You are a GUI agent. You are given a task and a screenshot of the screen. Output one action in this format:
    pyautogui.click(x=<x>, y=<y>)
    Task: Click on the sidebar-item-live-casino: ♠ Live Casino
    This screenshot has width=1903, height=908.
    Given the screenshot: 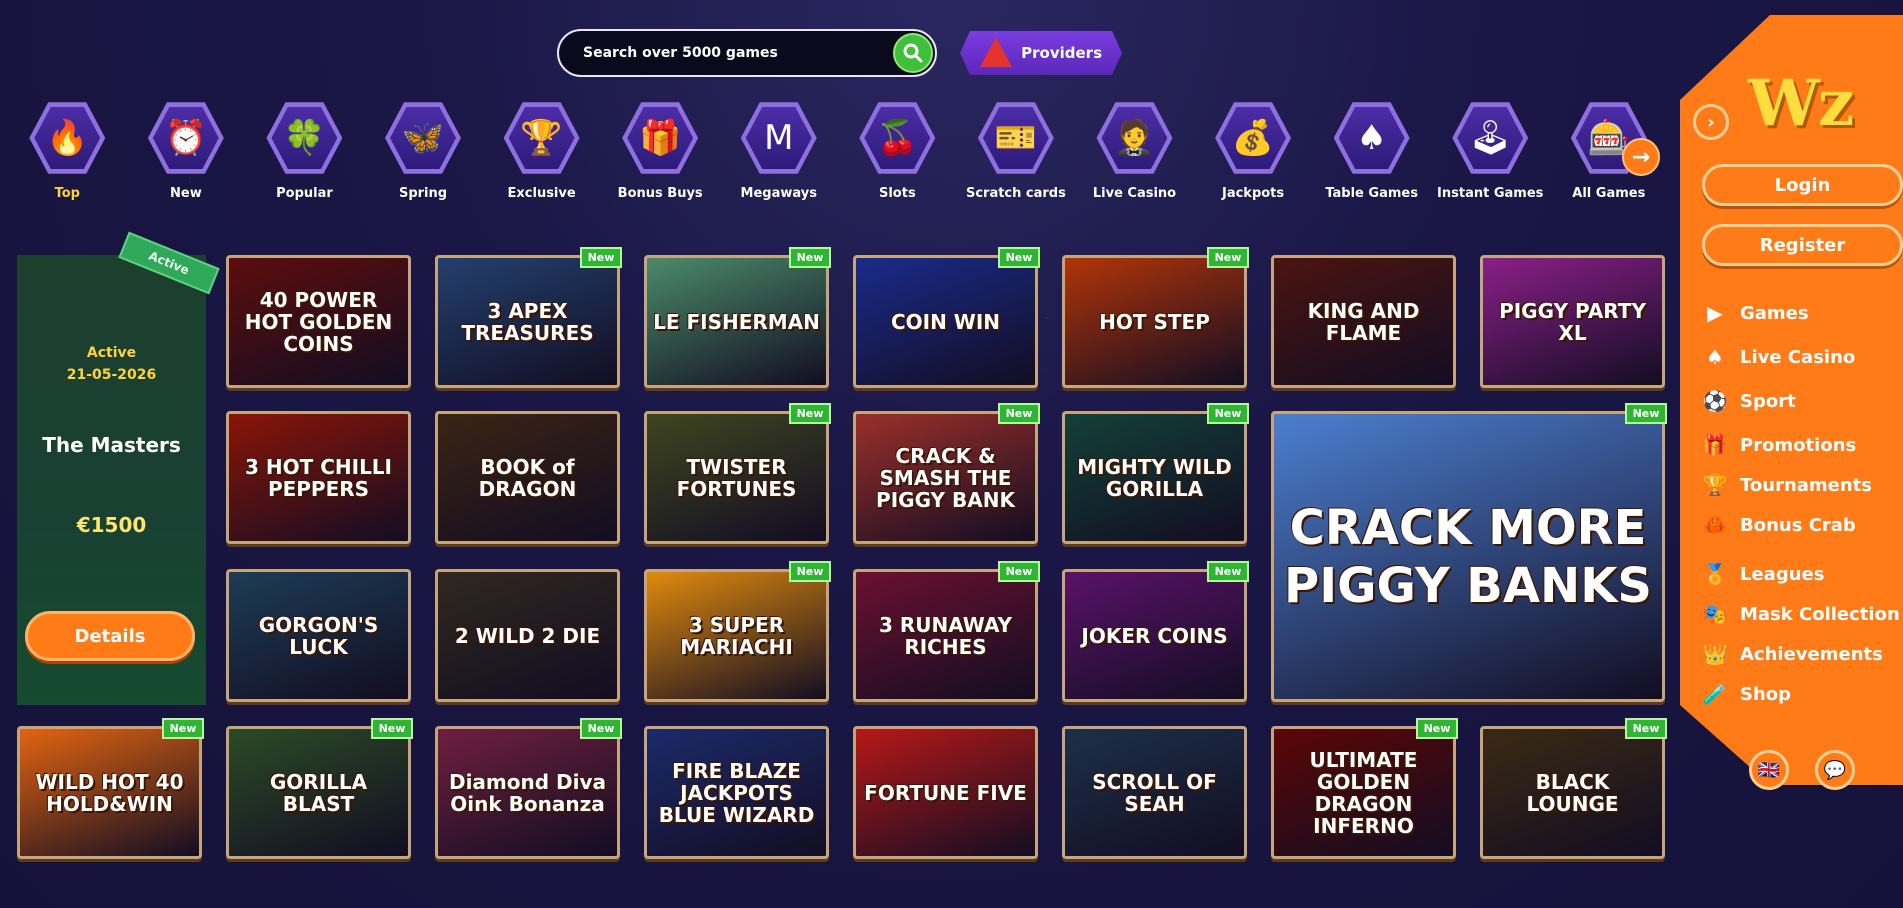 What is the action you would take?
    pyautogui.click(x=1778, y=357)
    